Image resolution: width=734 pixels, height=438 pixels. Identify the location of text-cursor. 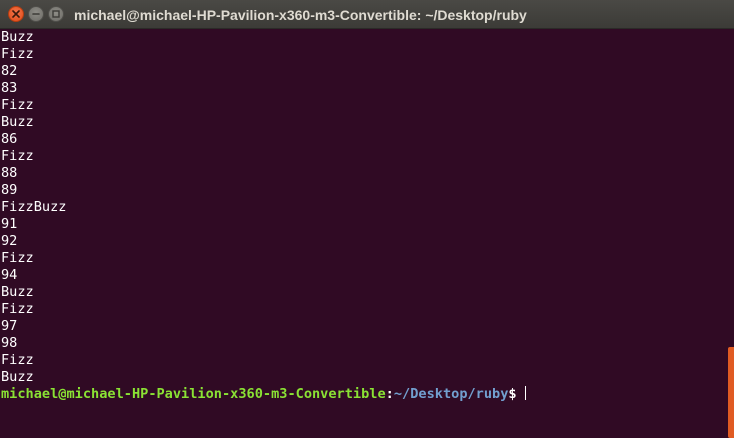
(525, 393).